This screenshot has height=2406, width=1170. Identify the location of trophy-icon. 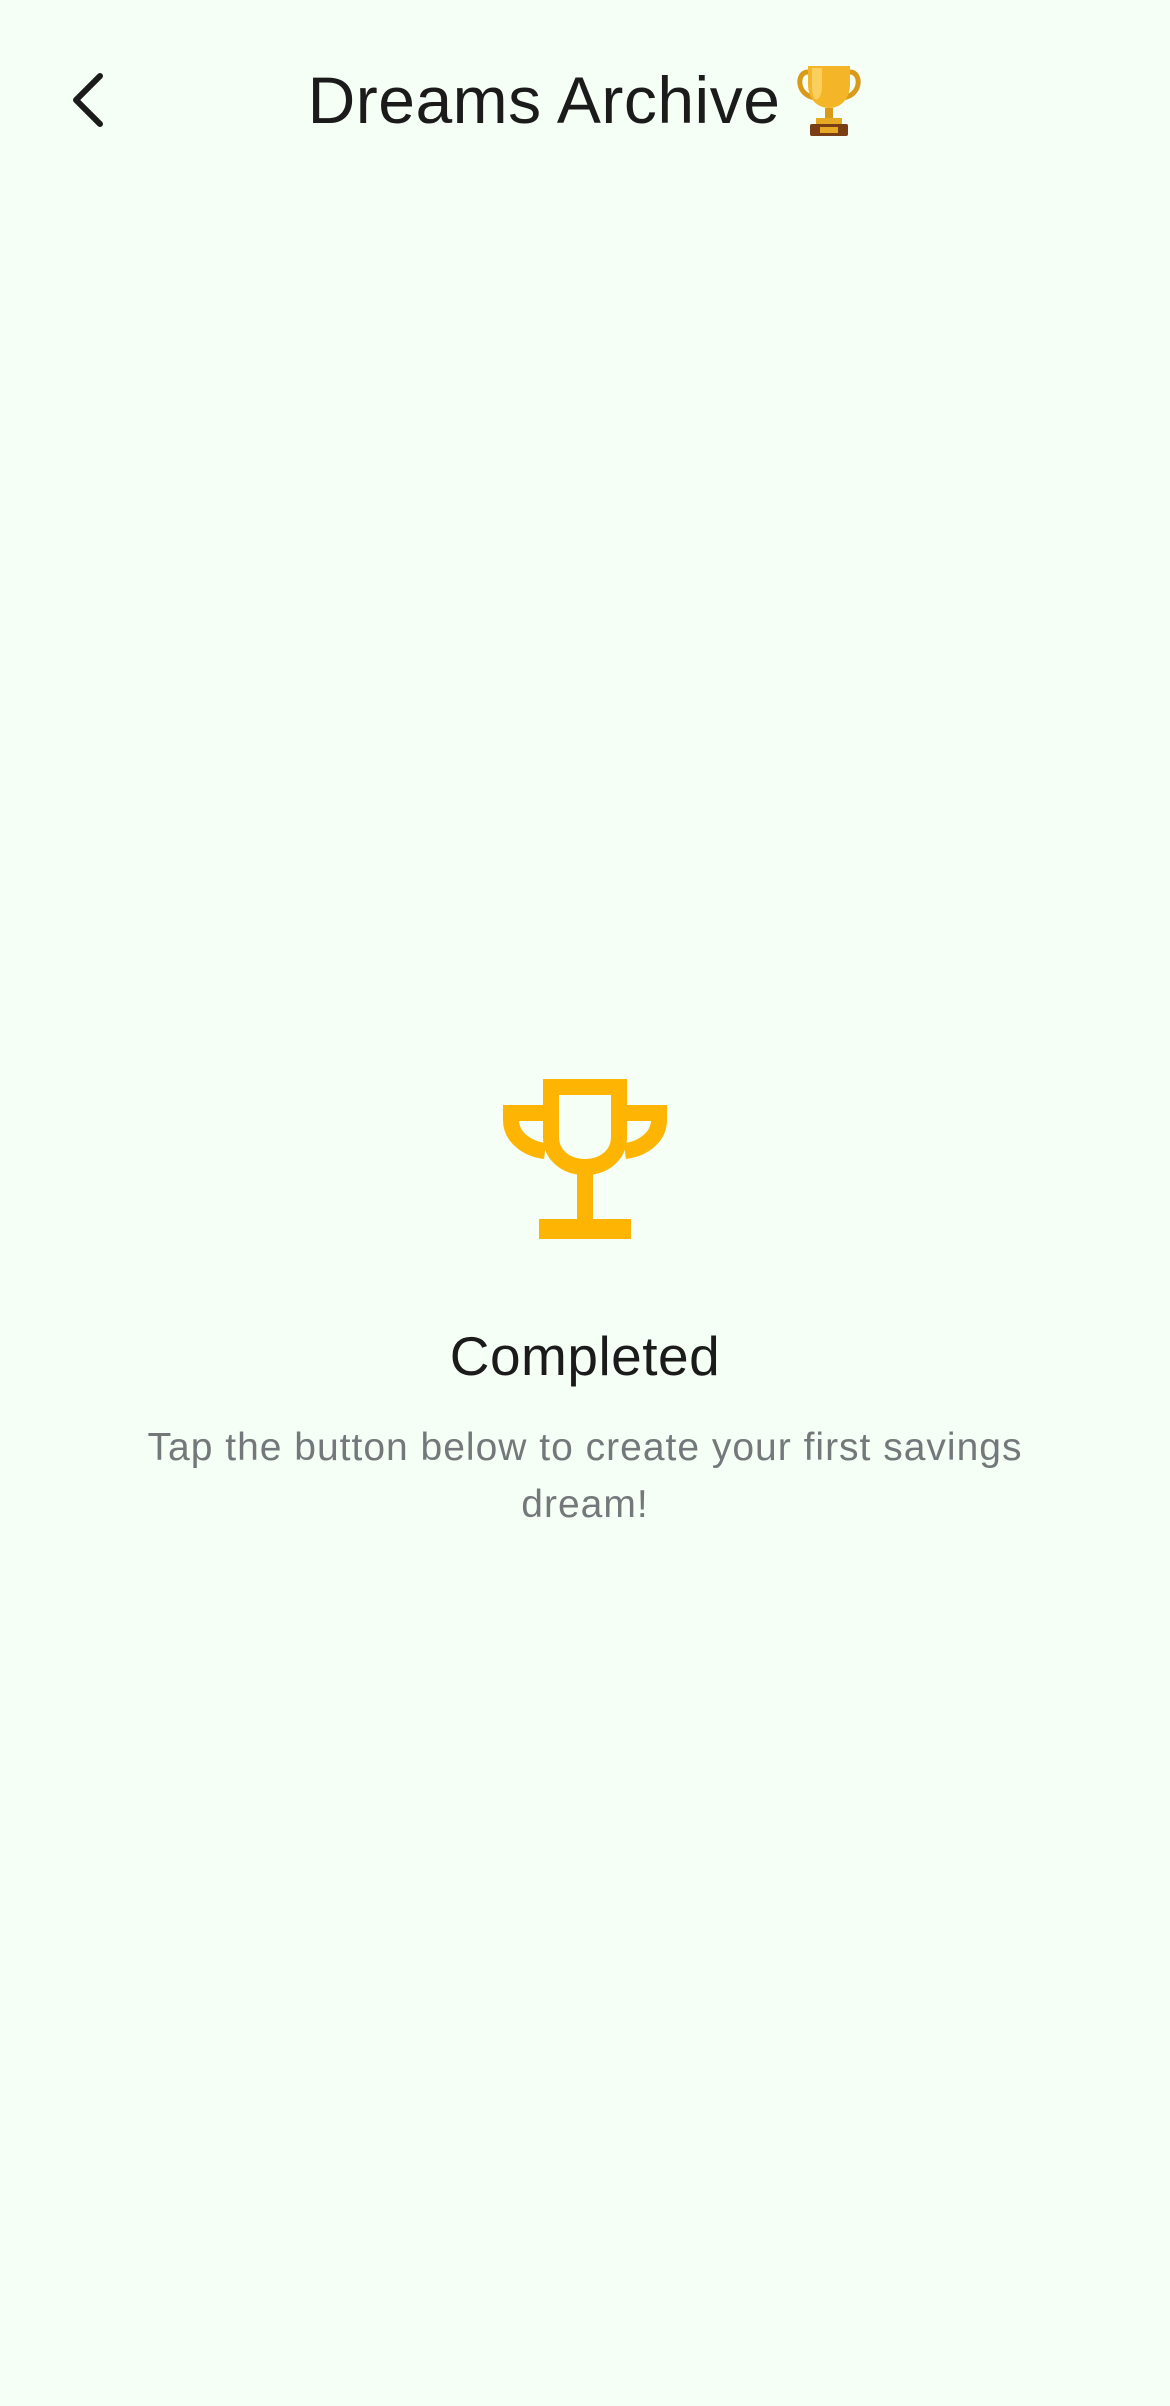
(585, 1159).